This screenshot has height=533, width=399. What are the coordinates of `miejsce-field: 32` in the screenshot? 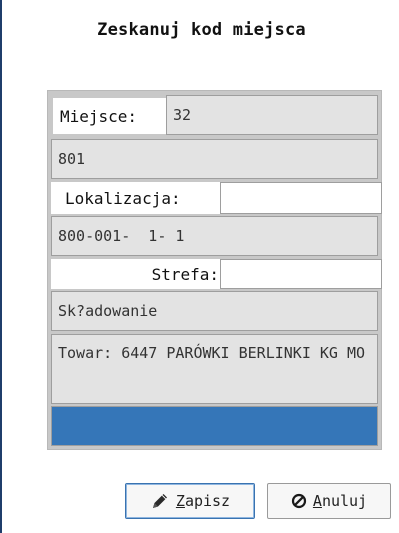 It's located at (272, 115).